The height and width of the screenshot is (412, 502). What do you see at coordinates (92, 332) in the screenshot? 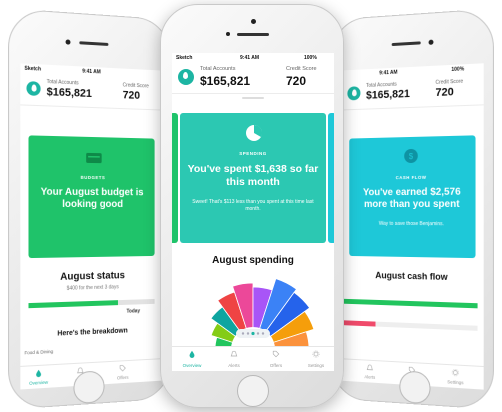
I see `breakdown-title: Here's the breakdown` at bounding box center [92, 332].